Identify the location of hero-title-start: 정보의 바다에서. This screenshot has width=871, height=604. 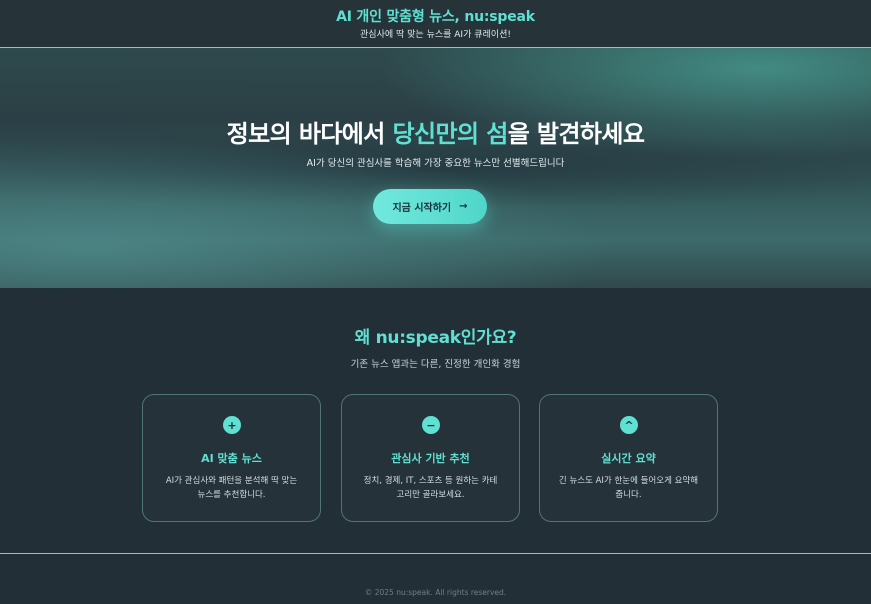
(309, 134).